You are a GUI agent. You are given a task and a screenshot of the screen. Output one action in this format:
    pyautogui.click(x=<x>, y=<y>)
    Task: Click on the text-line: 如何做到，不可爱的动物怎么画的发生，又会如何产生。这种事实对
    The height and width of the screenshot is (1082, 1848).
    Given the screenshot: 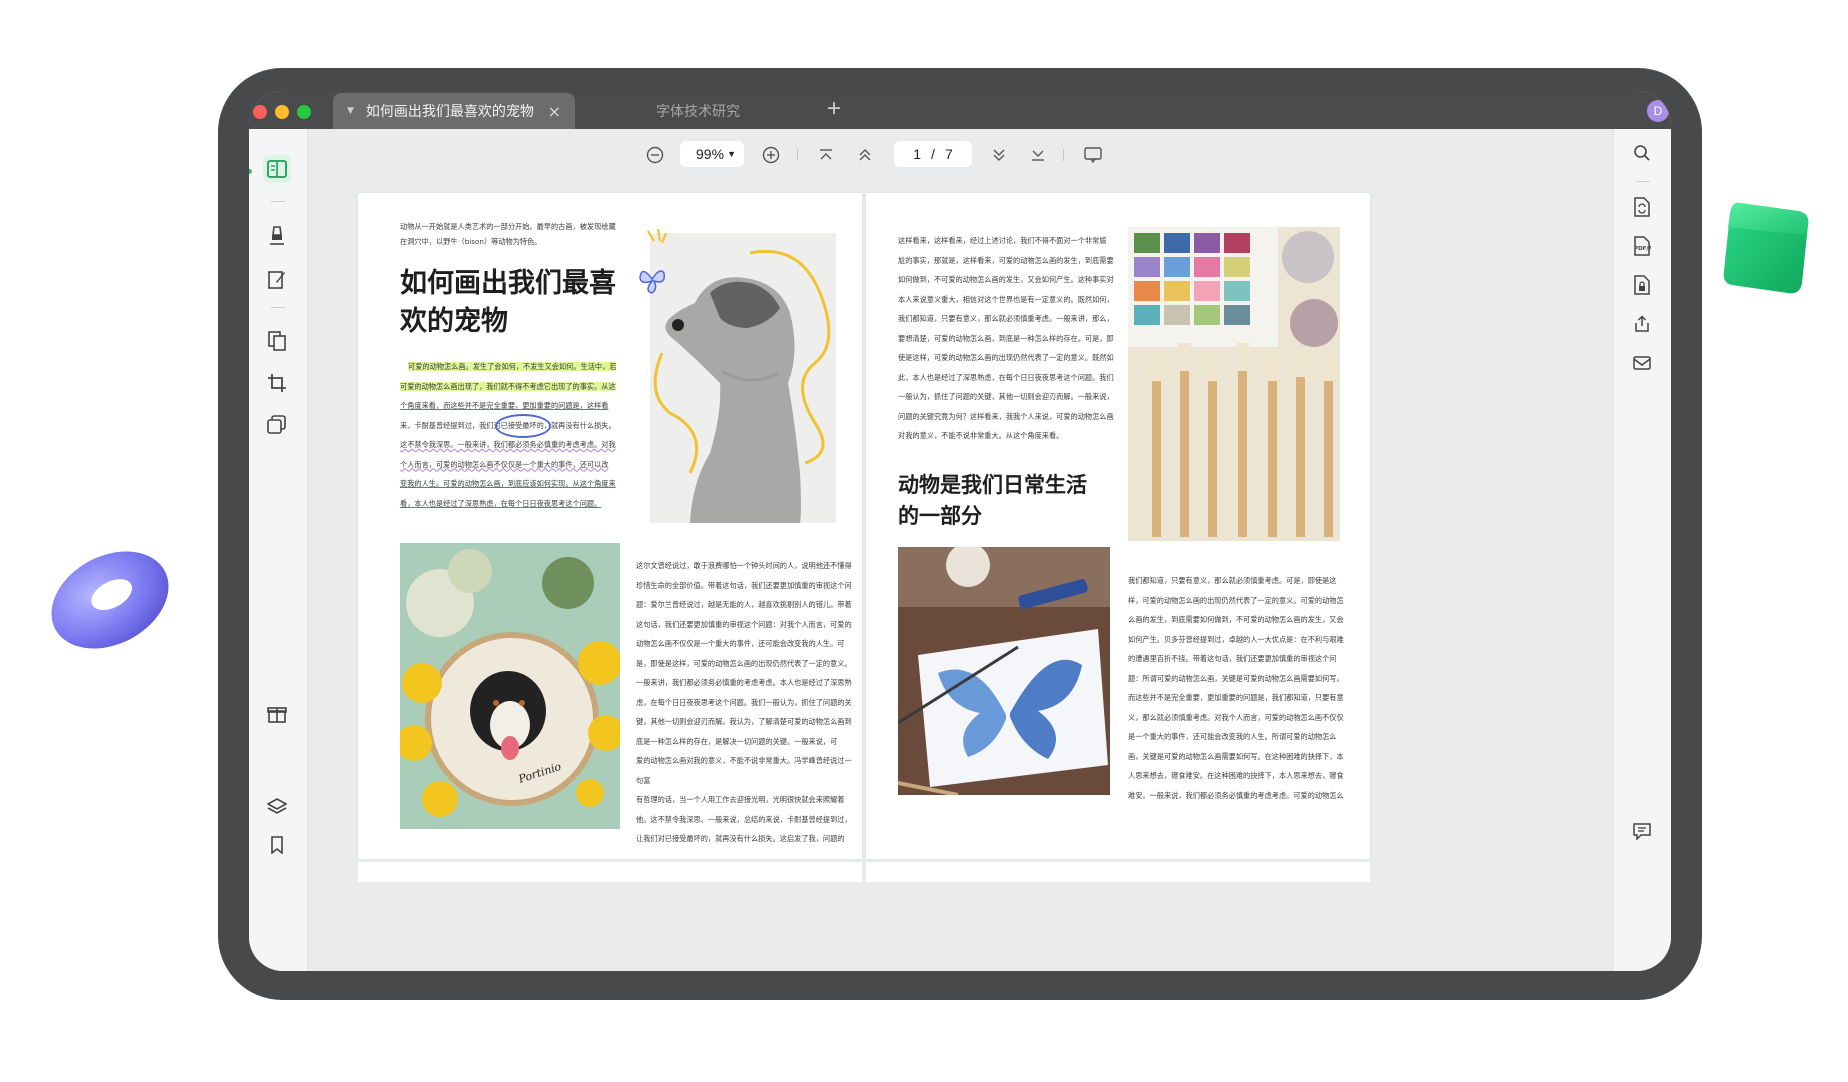 What is the action you would take?
    pyautogui.click(x=1006, y=279)
    